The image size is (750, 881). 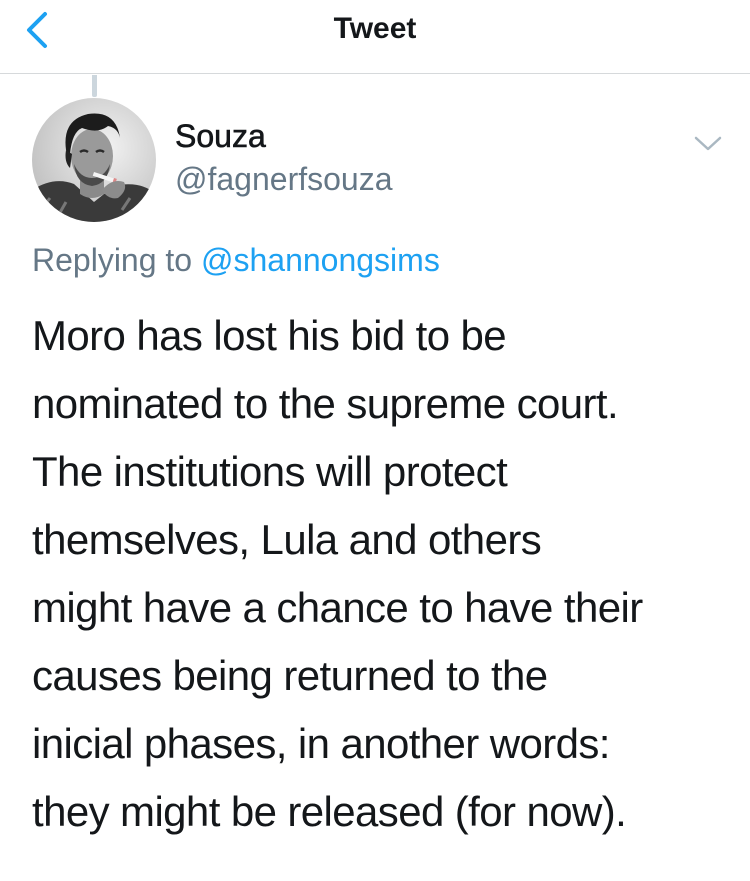 I want to click on author-display-name: Souza, so click(x=220, y=136).